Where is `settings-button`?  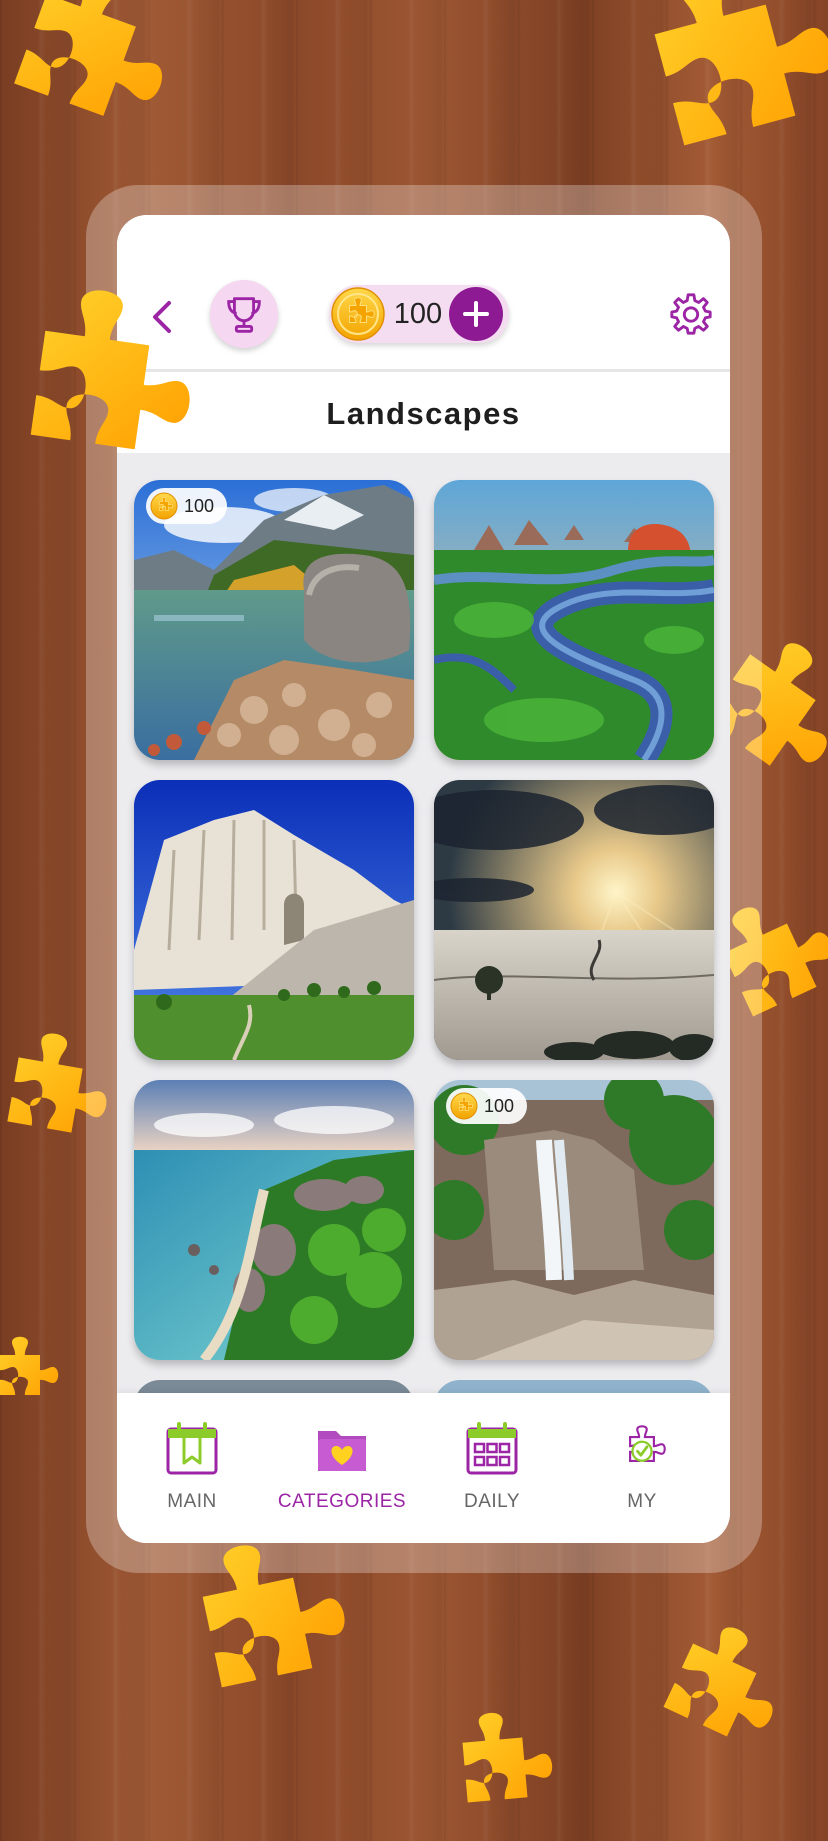
settings-button is located at coordinates (691, 314).